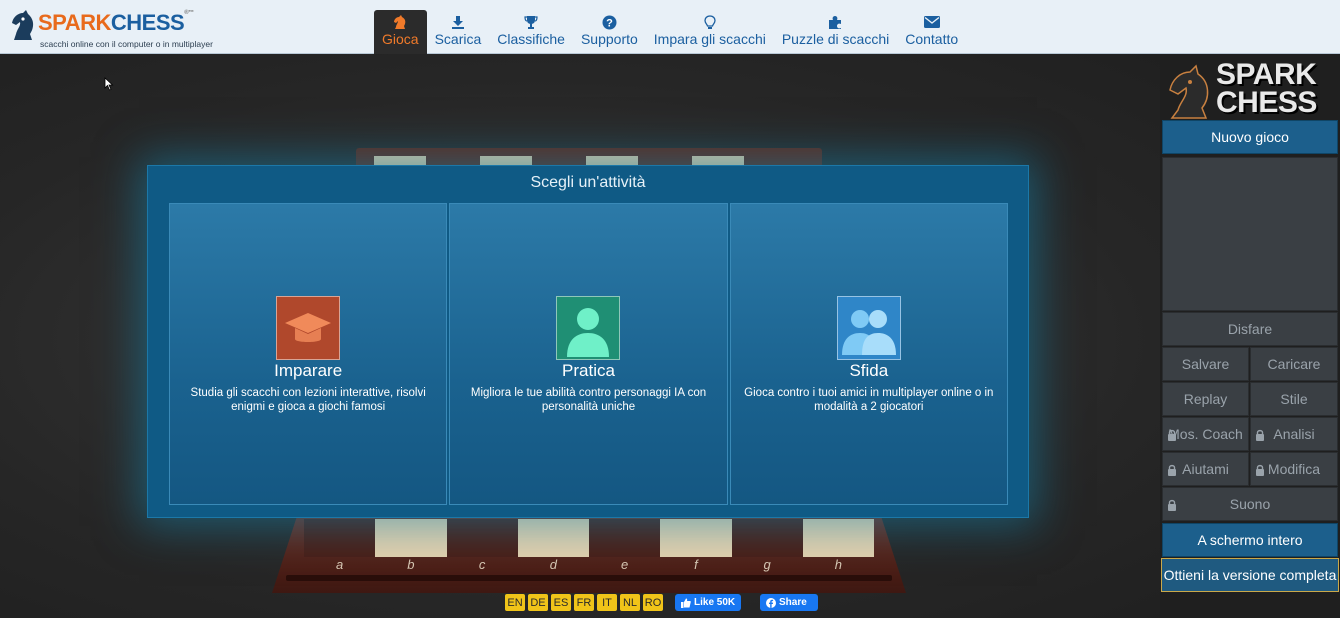 The image size is (1340, 618). I want to click on board-first-rank, so click(589, 538).